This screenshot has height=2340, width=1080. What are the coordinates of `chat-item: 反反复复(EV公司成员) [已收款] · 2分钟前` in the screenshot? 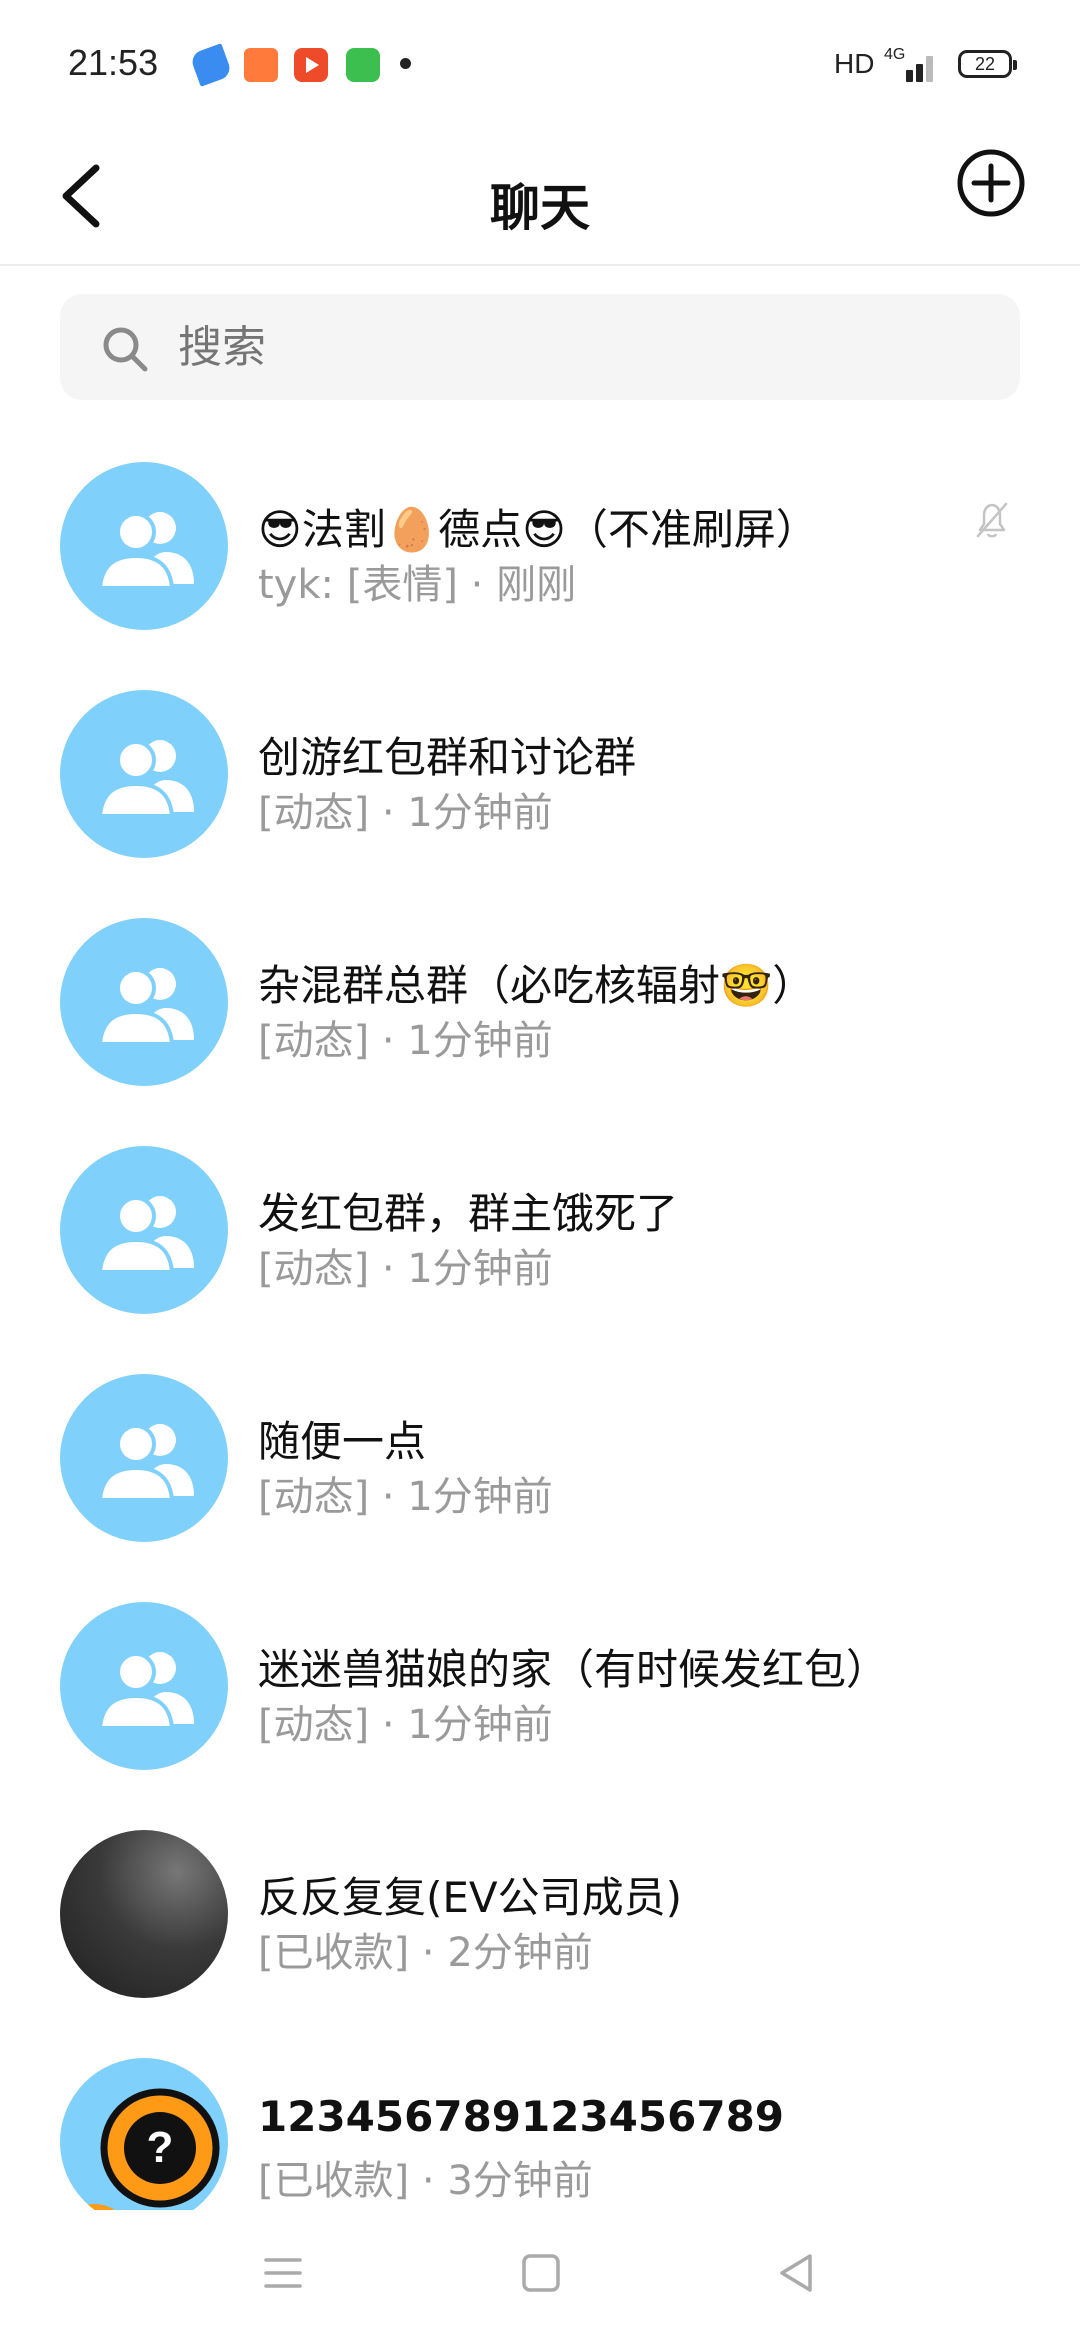 It's located at (540, 1922).